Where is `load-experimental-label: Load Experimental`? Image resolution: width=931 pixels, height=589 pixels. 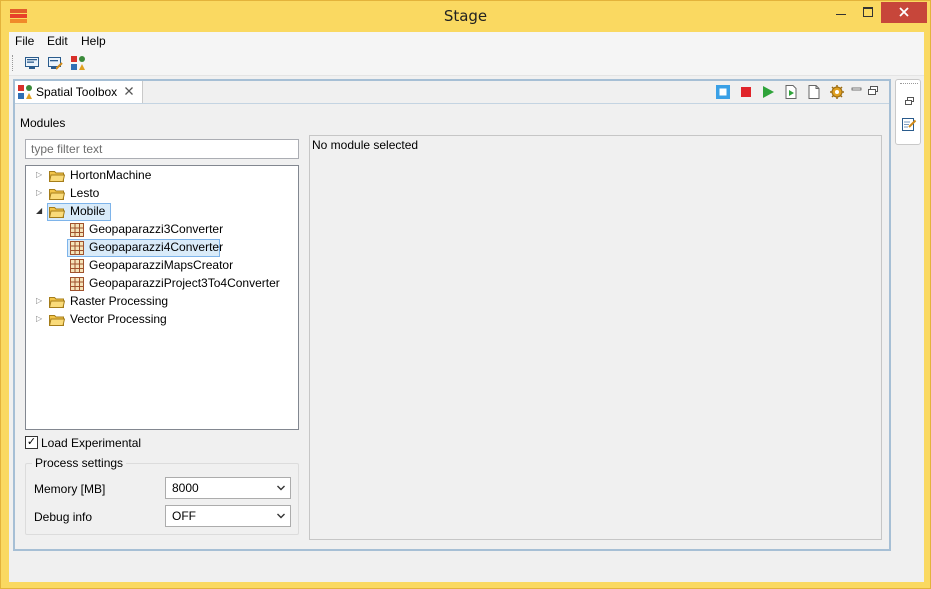 load-experimental-label: Load Experimental is located at coordinates (91, 443).